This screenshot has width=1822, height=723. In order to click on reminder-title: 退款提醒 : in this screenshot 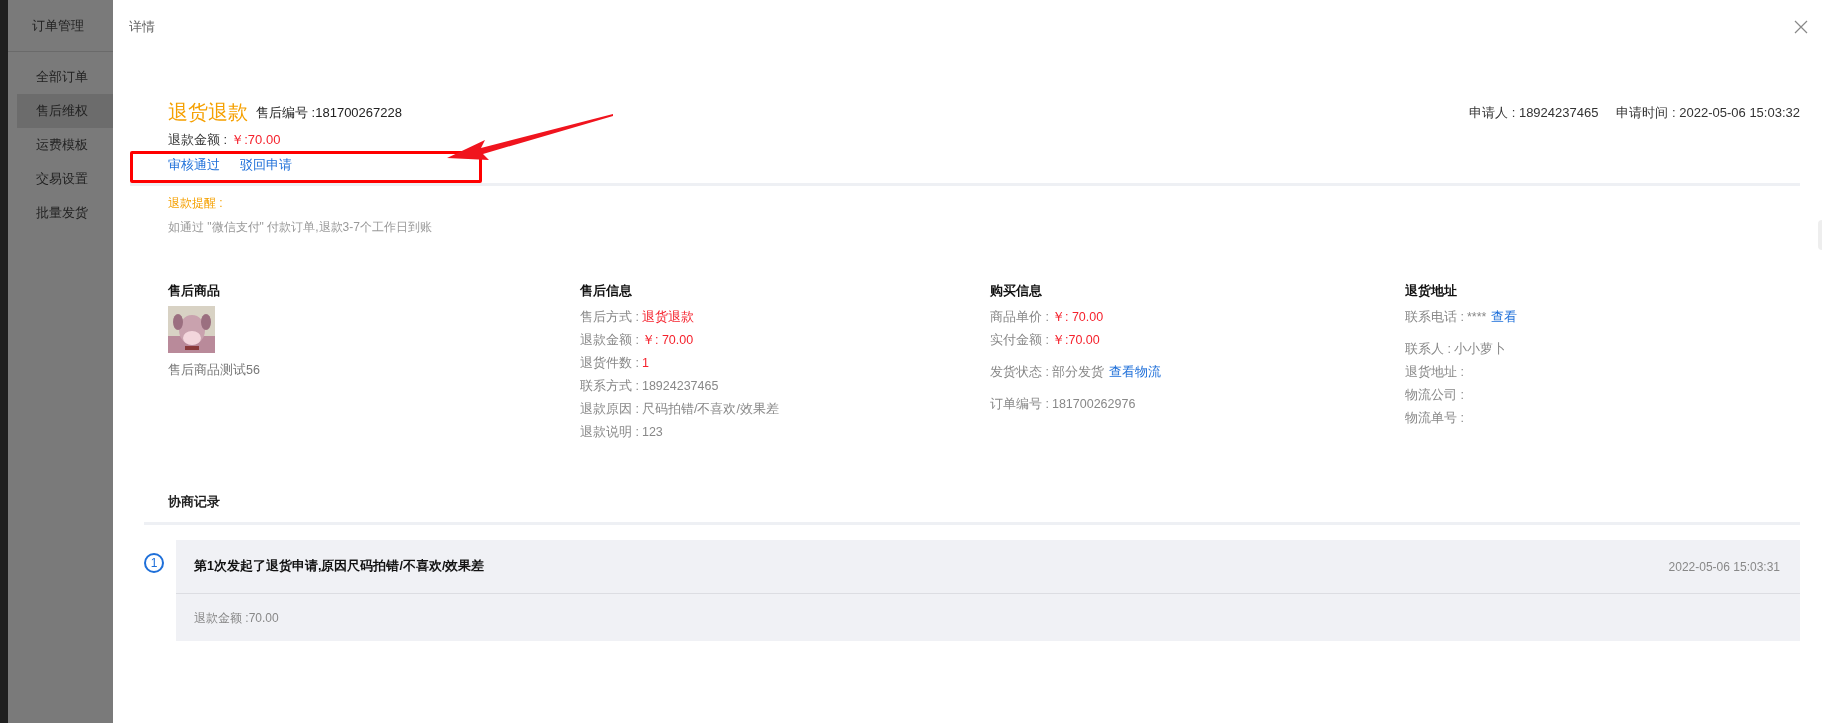, I will do `click(196, 203)`.